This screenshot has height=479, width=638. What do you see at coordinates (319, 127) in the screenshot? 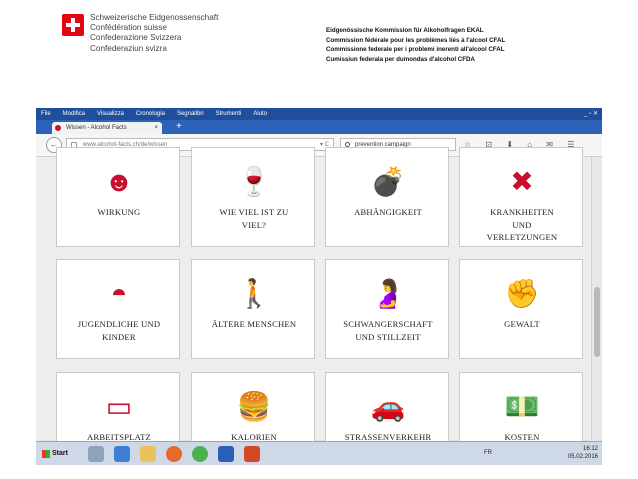
I see `tab-bar: Wissen - Alcohol Facts × +` at bounding box center [319, 127].